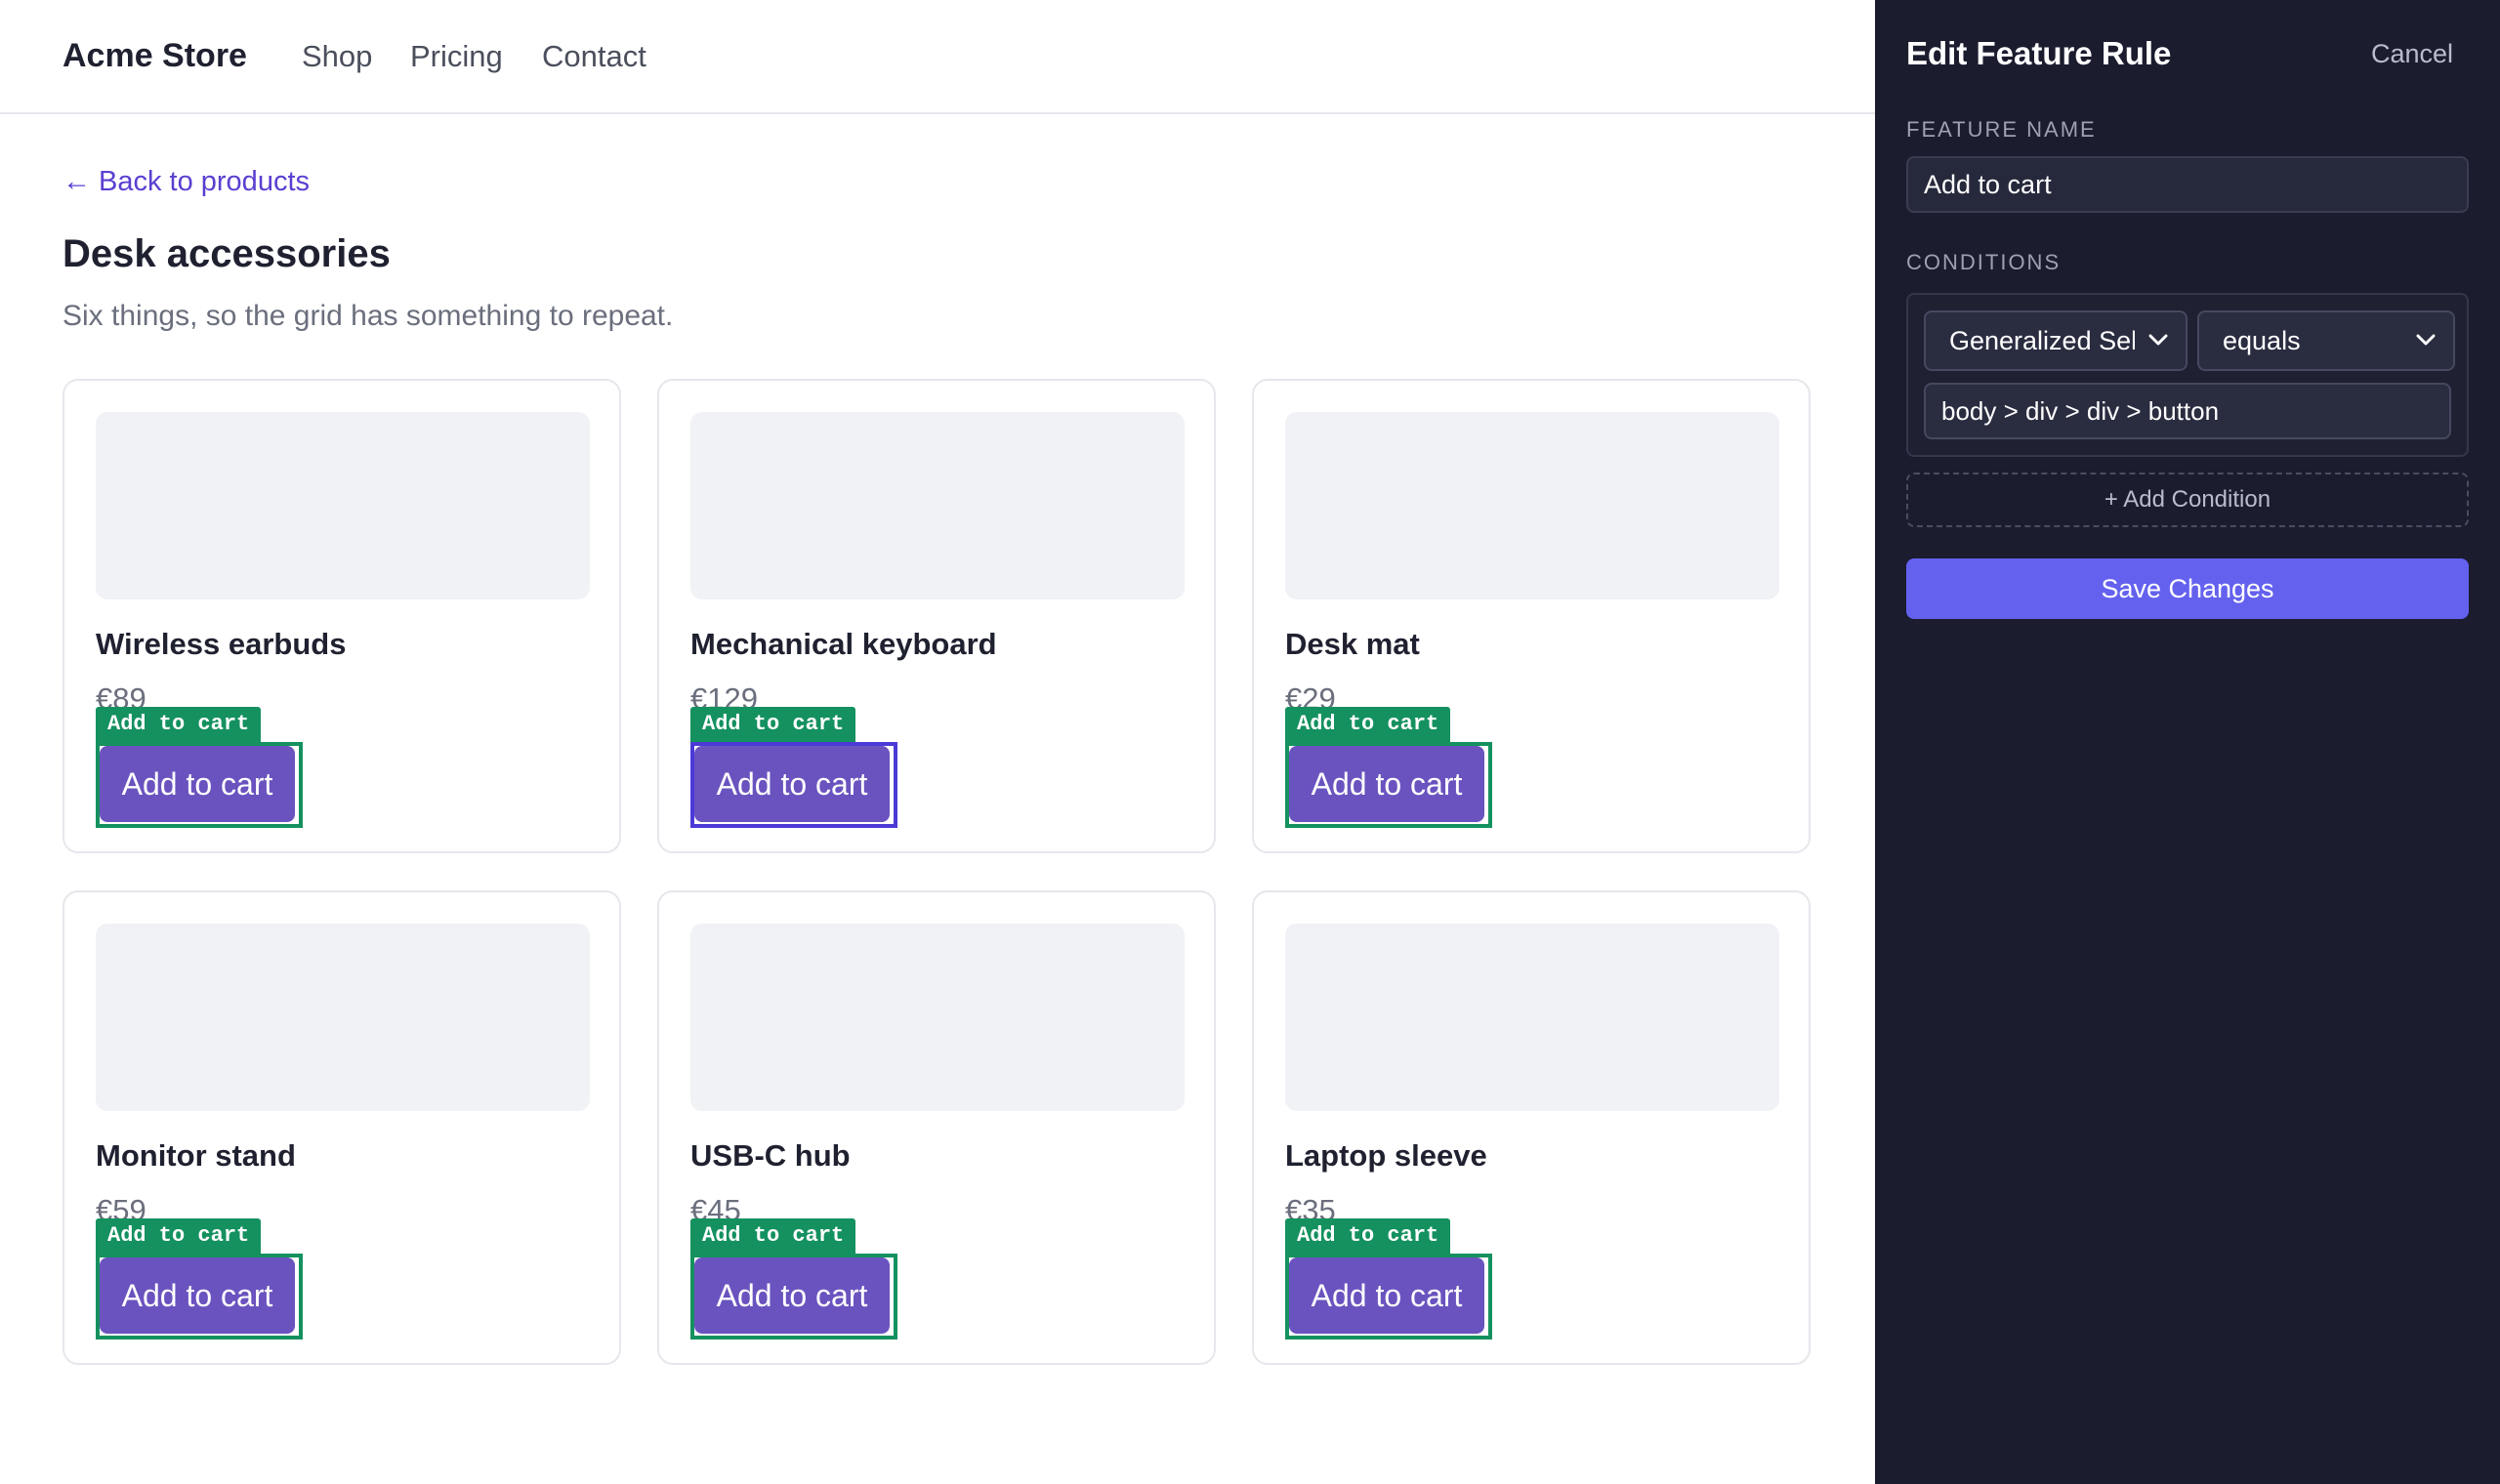 The image size is (2500, 1484). Describe the element at coordinates (1531, 616) in the screenshot. I see `product-card: Desk mat €29 Add to cart Add to cart` at that location.